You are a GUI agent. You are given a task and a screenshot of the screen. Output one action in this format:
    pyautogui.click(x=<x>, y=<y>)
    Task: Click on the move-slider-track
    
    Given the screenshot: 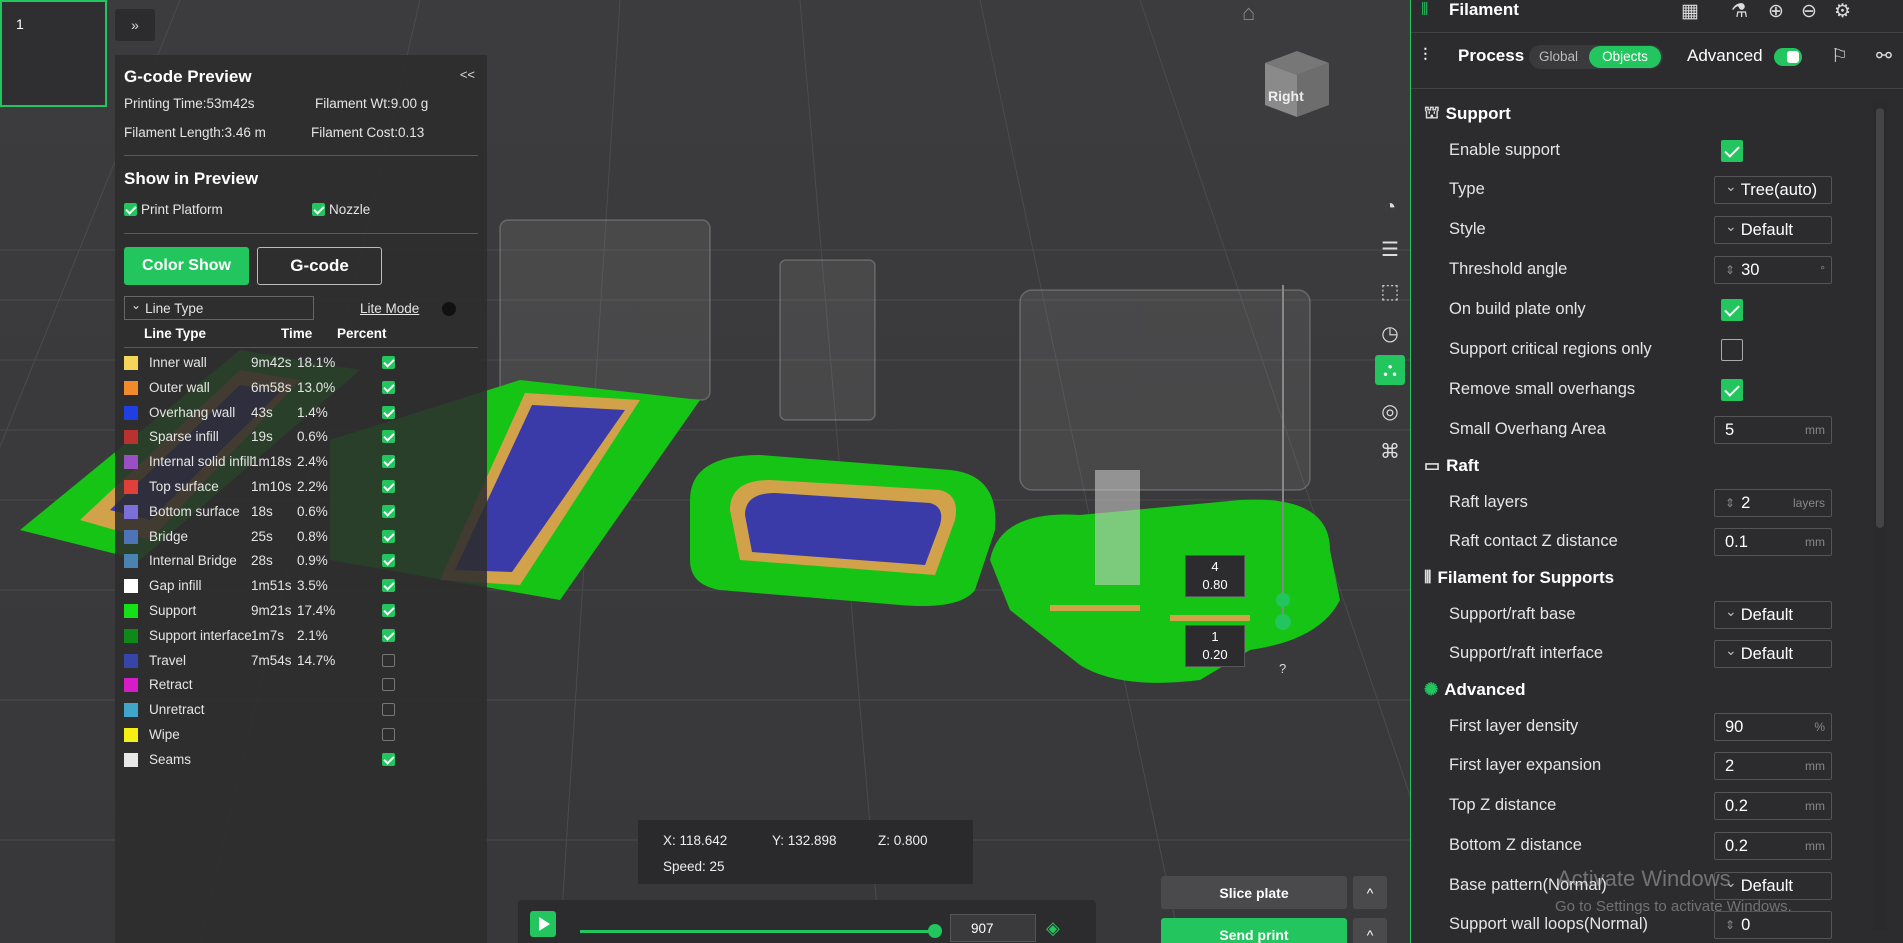 What is the action you would take?
    pyautogui.click(x=757, y=931)
    